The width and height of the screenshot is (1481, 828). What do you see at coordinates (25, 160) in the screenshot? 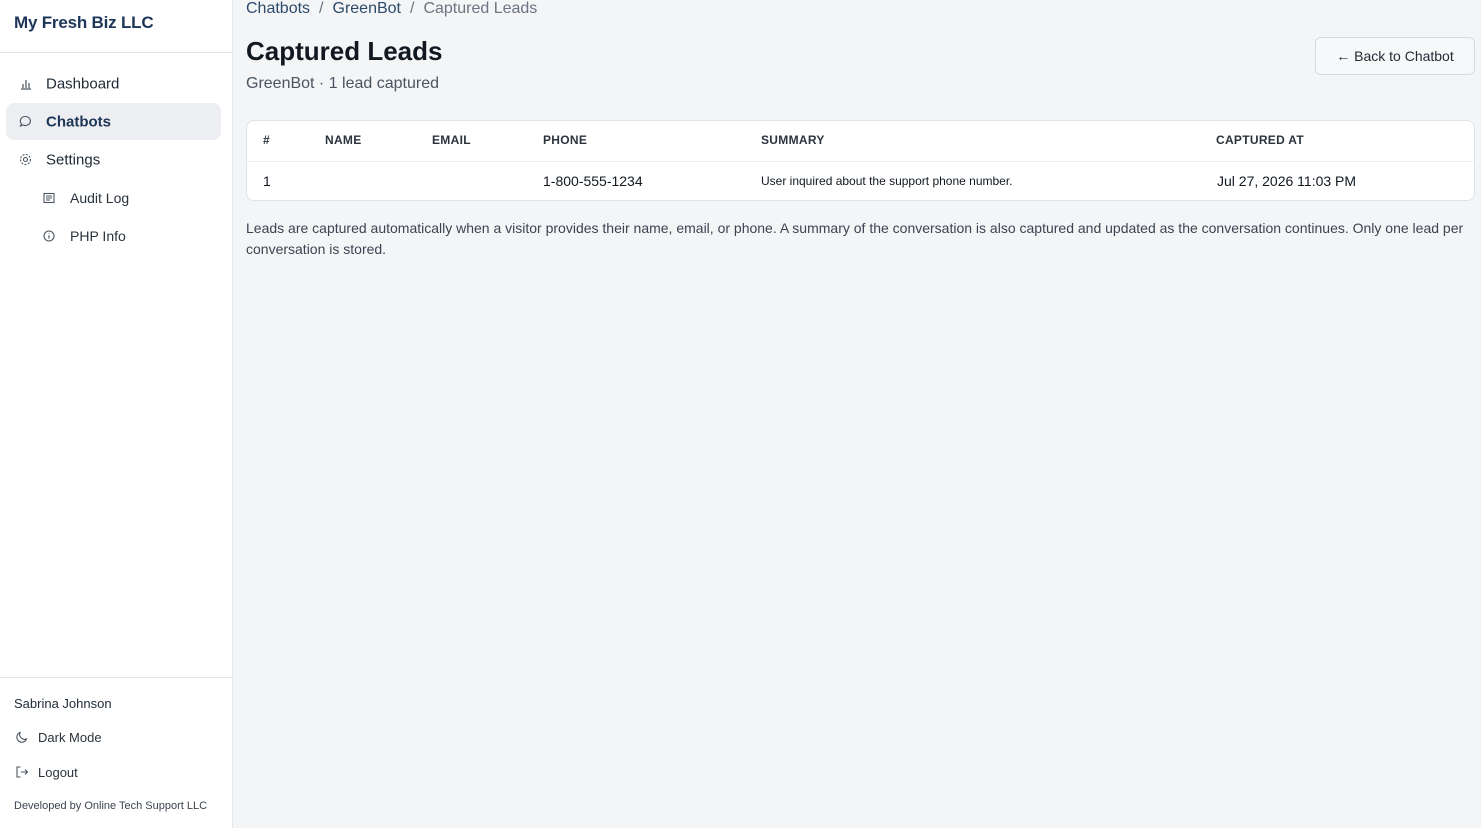
I see `gear-icon` at bounding box center [25, 160].